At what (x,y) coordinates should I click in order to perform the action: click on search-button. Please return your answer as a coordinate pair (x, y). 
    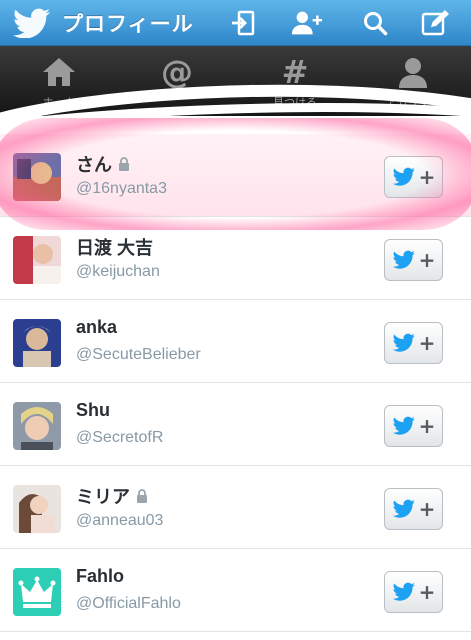
    Looking at the image, I should click on (375, 23).